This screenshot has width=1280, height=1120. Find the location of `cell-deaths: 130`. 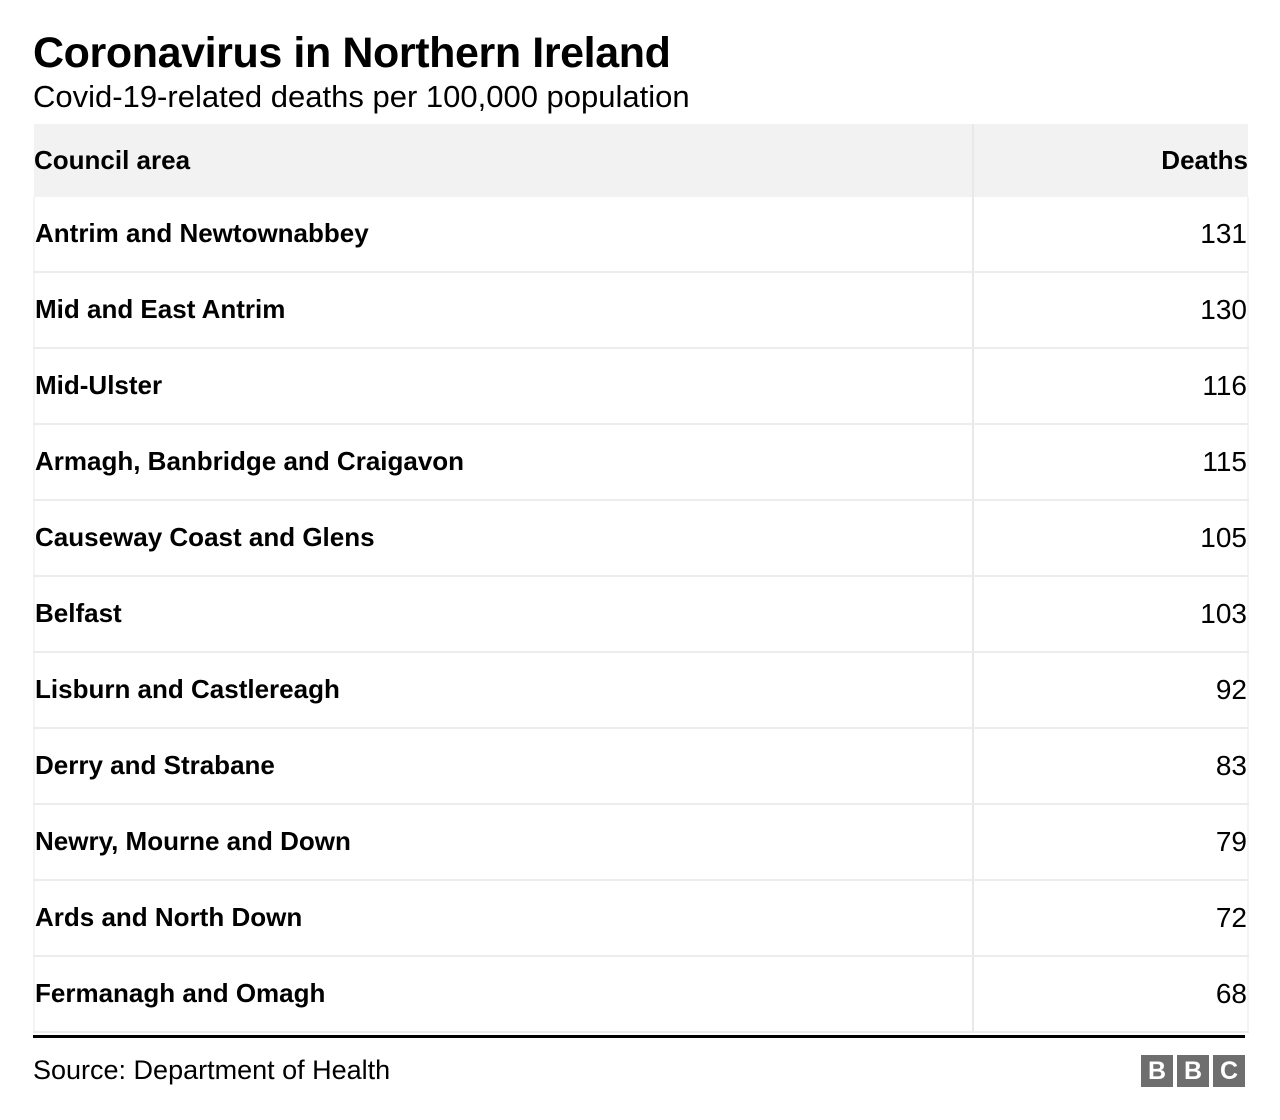

cell-deaths: 130 is located at coordinates (1111, 310).